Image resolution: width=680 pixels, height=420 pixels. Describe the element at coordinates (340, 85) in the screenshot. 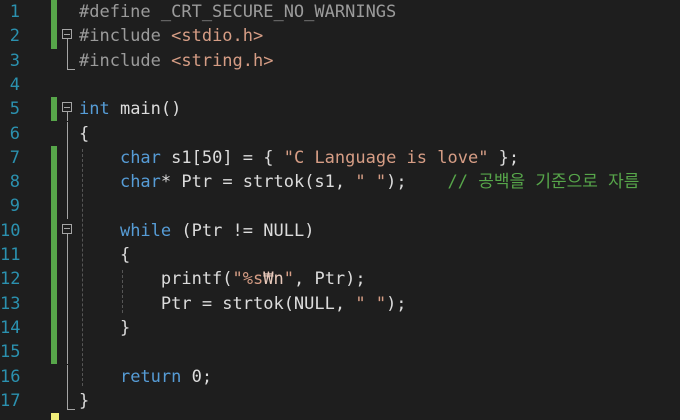

I see `code-line: 4` at that location.